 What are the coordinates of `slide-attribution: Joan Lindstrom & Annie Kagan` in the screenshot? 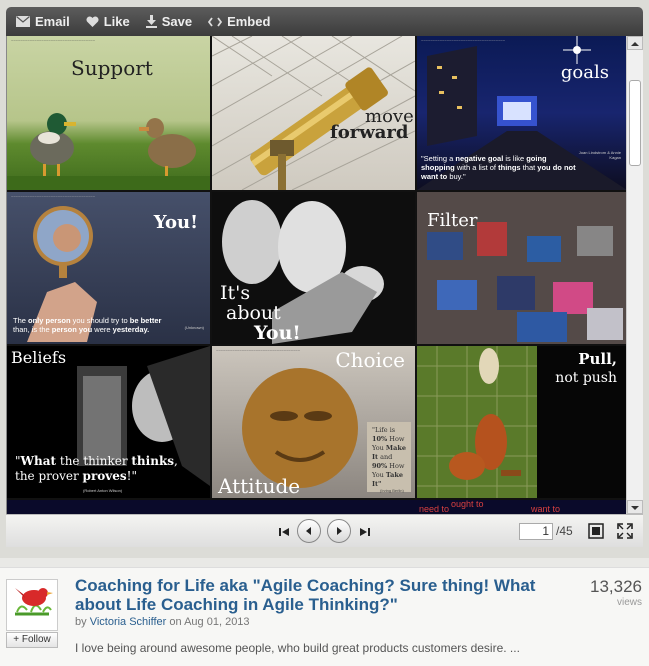 It's located at (599, 155).